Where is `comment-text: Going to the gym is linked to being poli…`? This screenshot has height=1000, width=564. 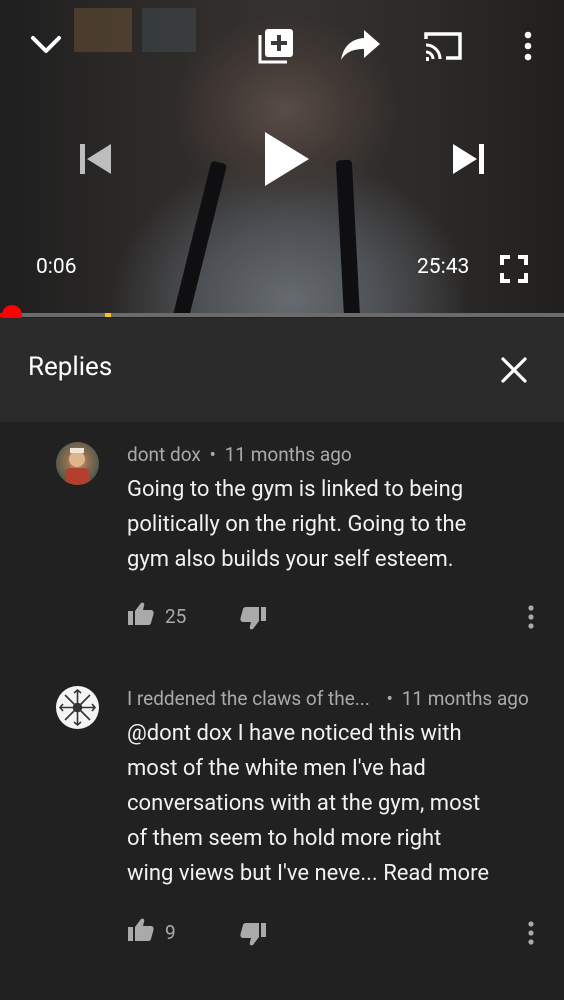 comment-text: Going to the gym is linked to being poli… is located at coordinates (337, 524).